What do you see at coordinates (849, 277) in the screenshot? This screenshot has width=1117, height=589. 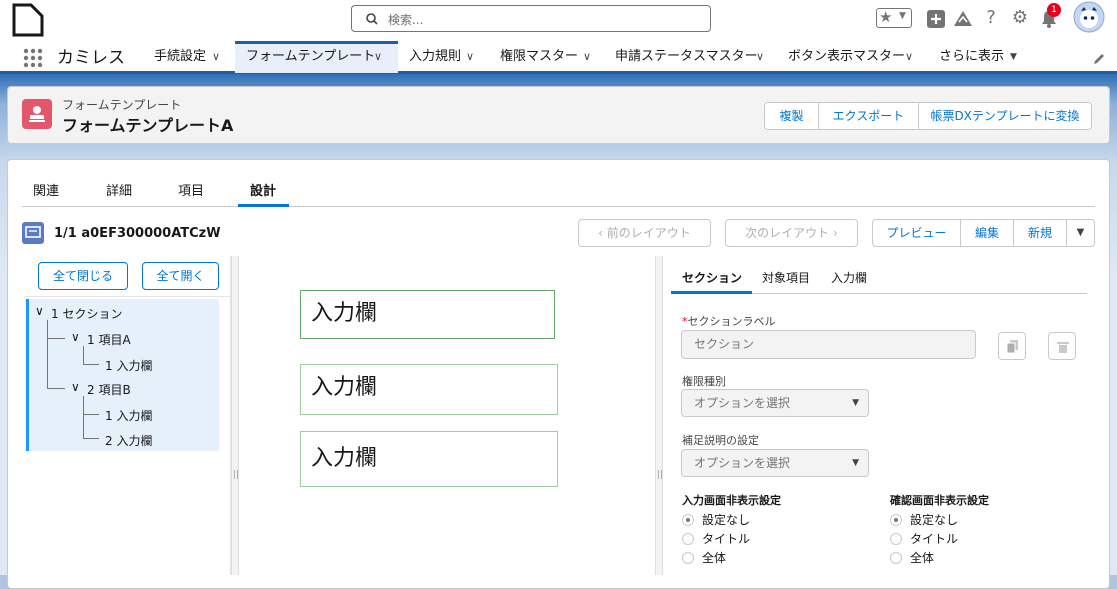 I see `props-tab-input: 入力欄` at bounding box center [849, 277].